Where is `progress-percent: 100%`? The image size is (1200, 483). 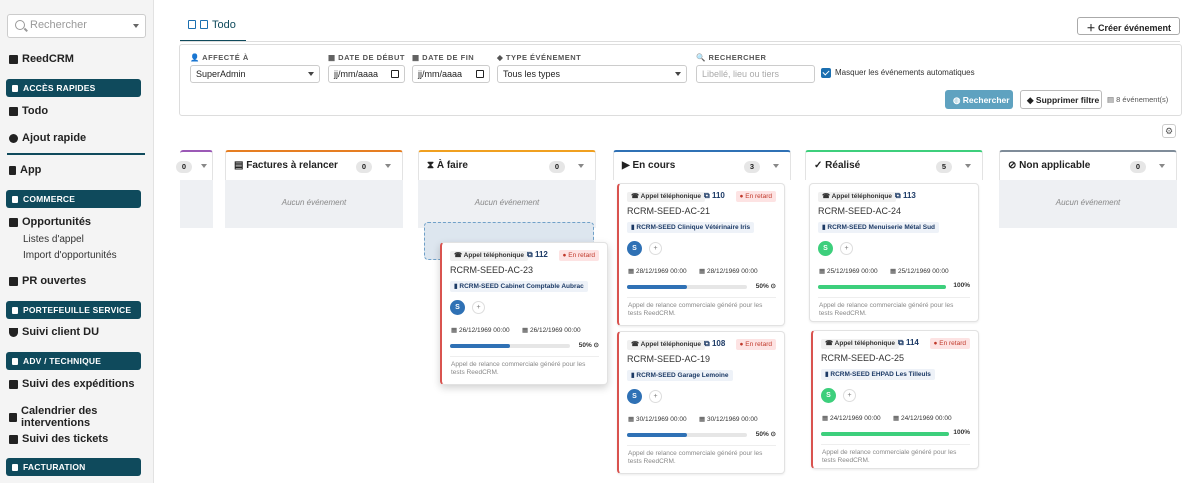
progress-percent: 100% is located at coordinates (961, 432).